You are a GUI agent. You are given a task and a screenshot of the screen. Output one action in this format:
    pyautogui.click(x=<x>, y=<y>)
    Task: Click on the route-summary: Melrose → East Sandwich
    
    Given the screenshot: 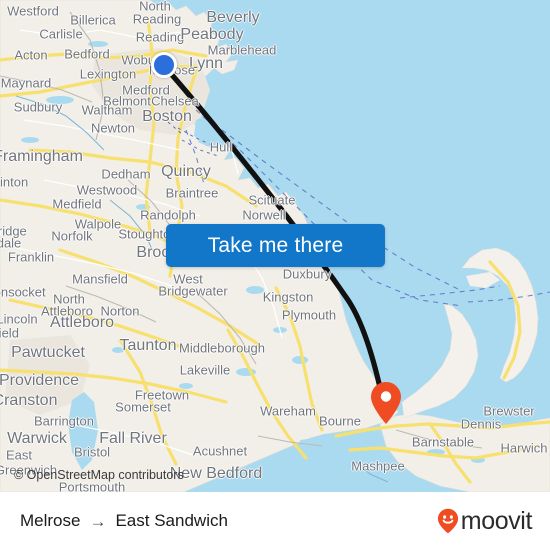 What is the action you would take?
    pyautogui.click(x=124, y=521)
    